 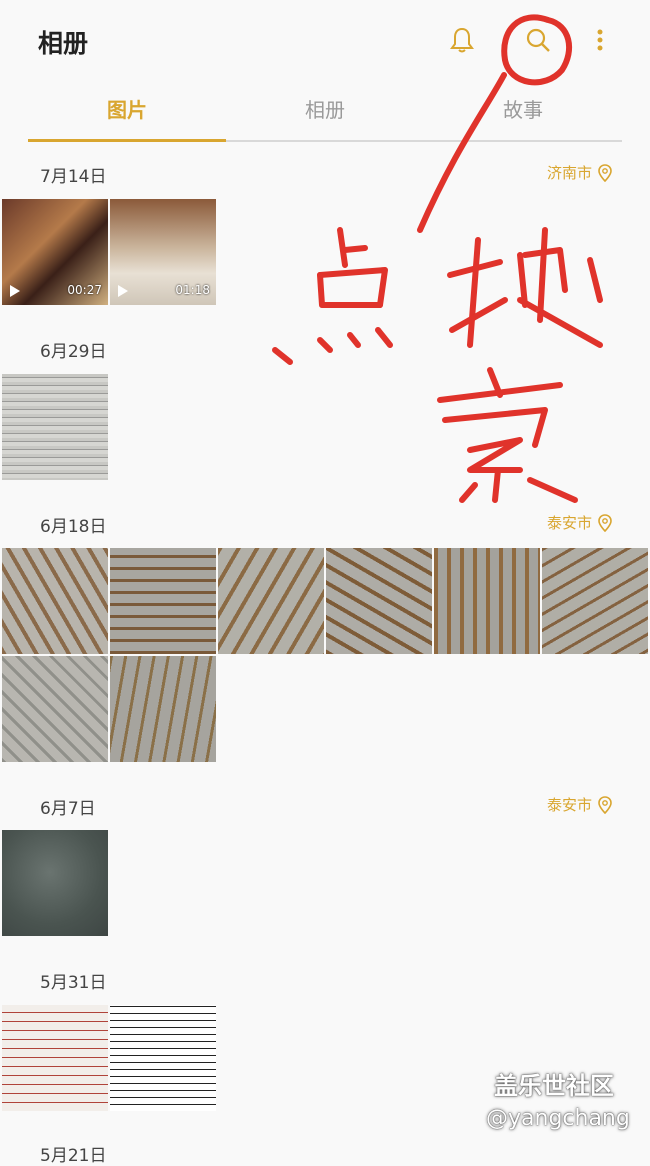 What do you see at coordinates (325, 39) in the screenshot?
I see `top-bar: 相册` at bounding box center [325, 39].